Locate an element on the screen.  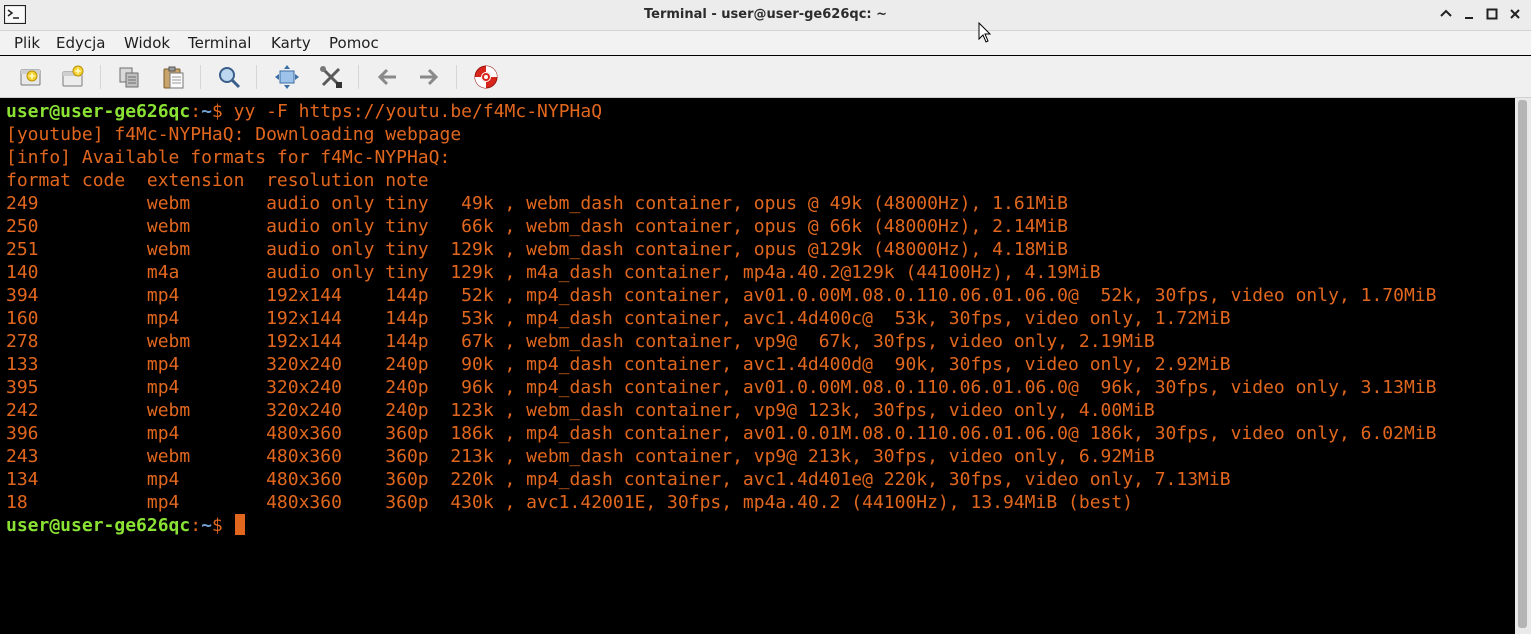
menu-widok: Widok is located at coordinates (147, 43).